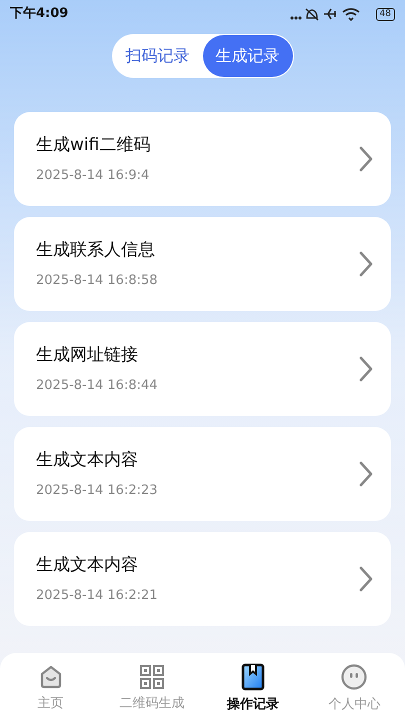  Describe the element at coordinates (253, 676) in the screenshot. I see `bookmark-book-icon` at that location.